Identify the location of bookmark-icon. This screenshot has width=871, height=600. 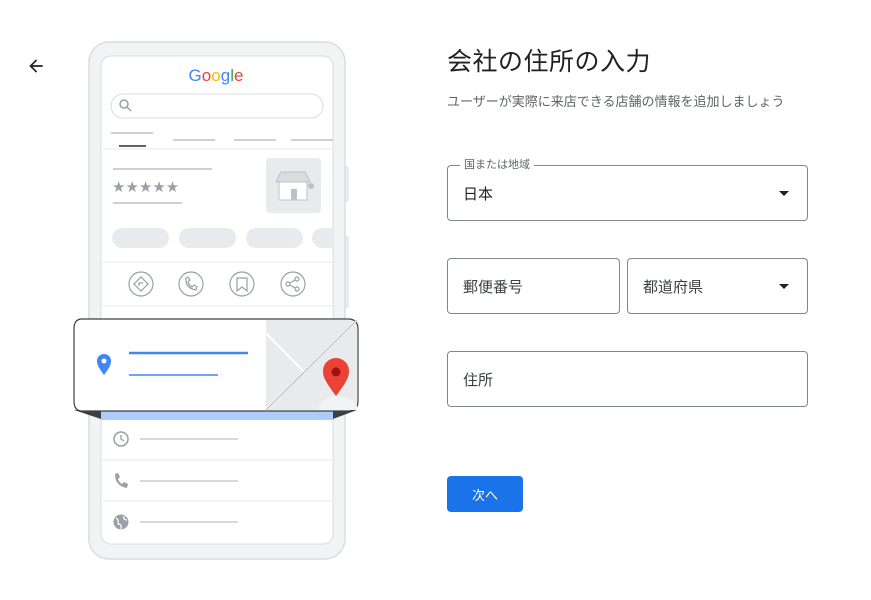
(242, 284).